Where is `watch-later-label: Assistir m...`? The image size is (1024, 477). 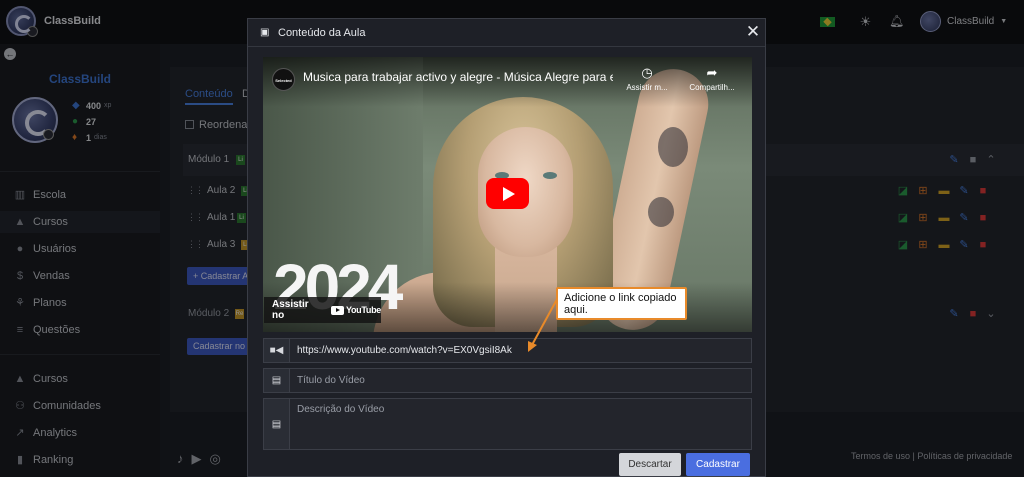
watch-later-label: Assistir m... is located at coordinates (647, 87).